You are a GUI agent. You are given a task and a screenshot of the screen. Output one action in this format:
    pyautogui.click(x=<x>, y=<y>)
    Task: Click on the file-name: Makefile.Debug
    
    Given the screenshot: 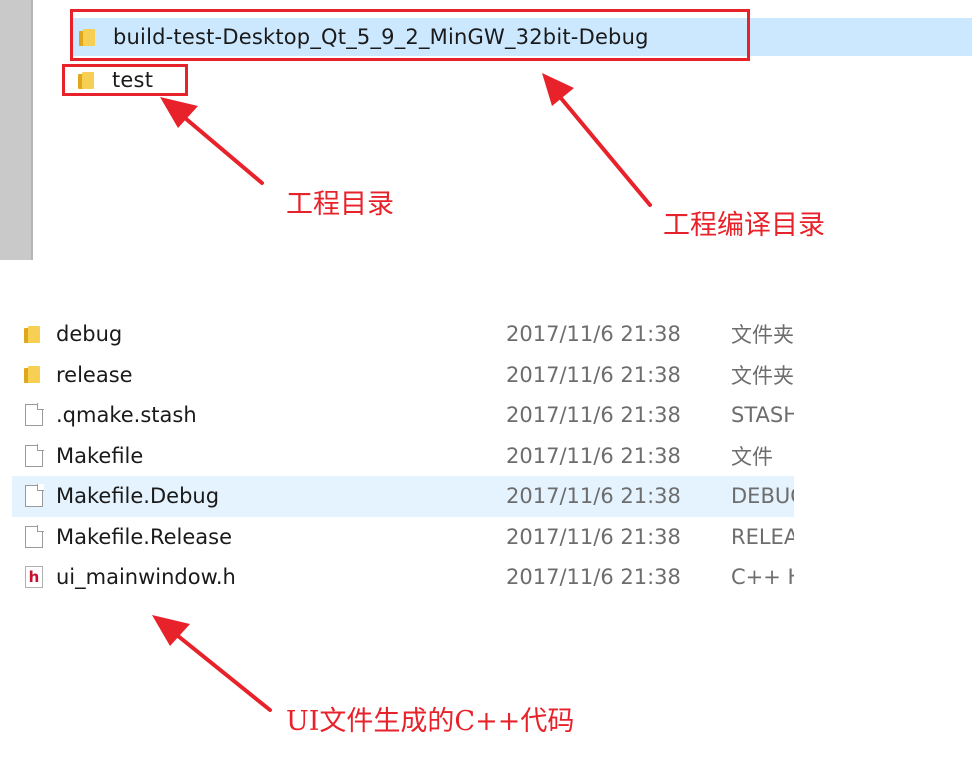 What is the action you would take?
    pyautogui.click(x=138, y=496)
    